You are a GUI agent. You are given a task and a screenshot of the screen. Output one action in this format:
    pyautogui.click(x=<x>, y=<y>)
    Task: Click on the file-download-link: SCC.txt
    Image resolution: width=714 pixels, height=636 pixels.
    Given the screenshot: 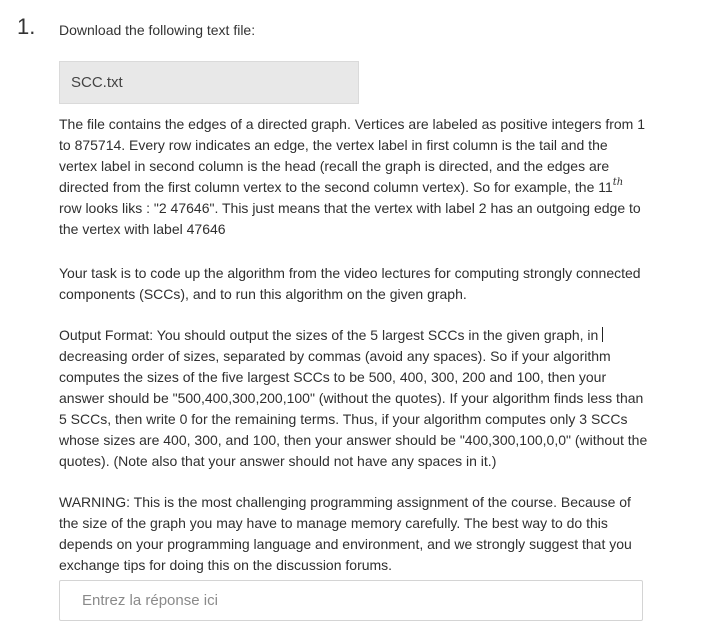 What is the action you would take?
    pyautogui.click(x=209, y=82)
    